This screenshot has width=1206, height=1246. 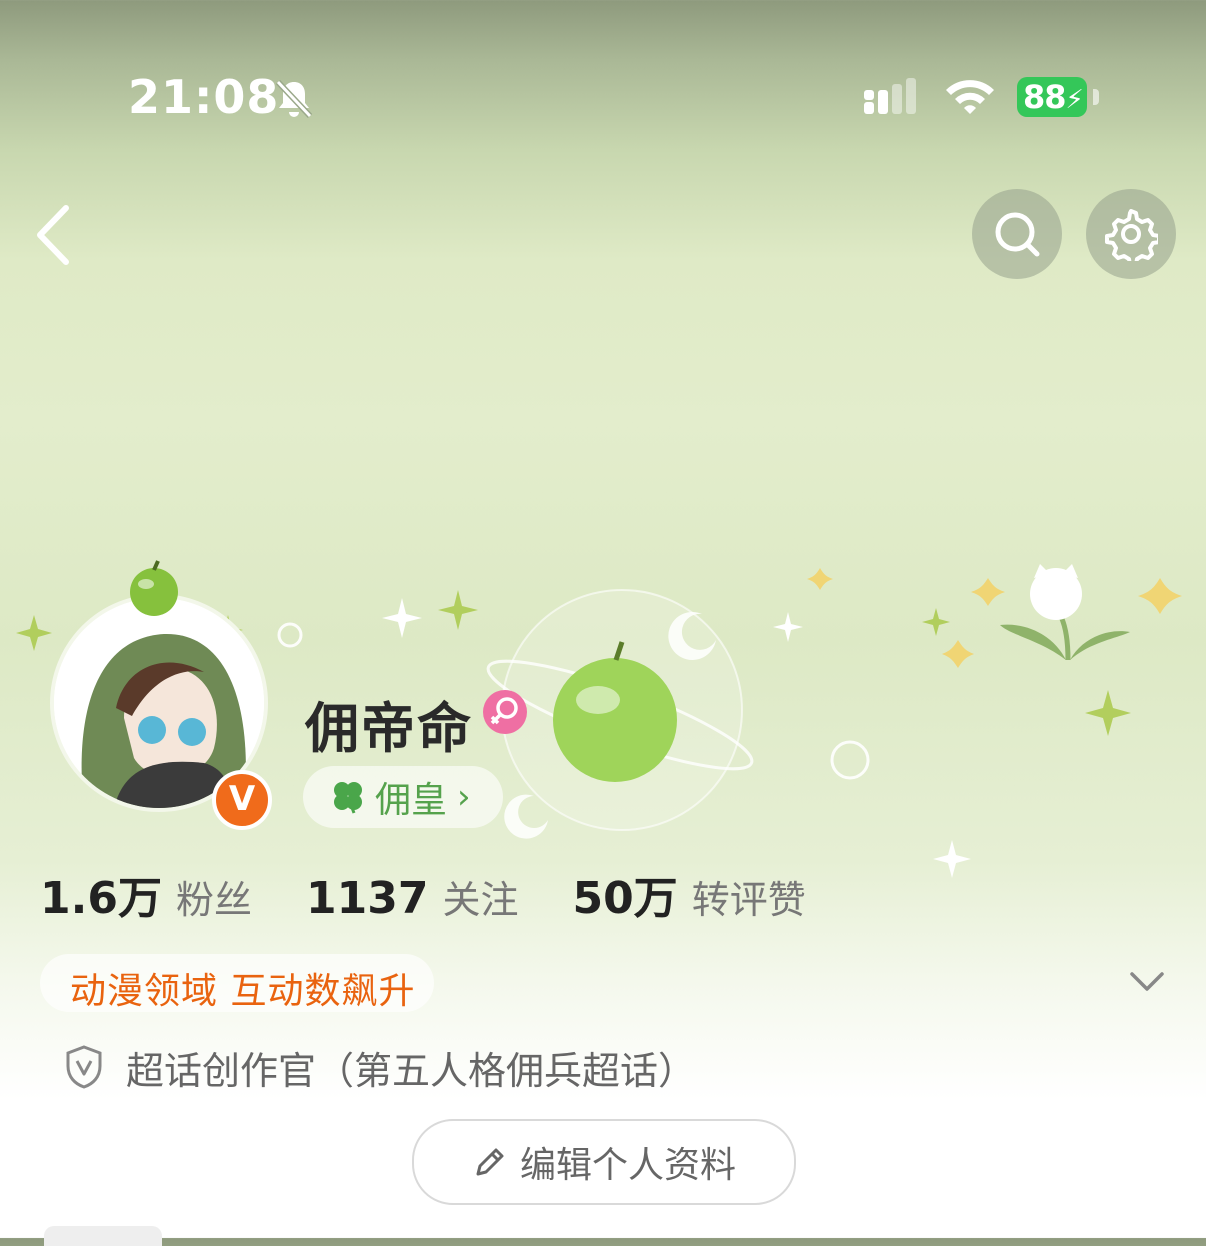 What do you see at coordinates (505, 712) in the screenshot?
I see `gender-female-icon` at bounding box center [505, 712].